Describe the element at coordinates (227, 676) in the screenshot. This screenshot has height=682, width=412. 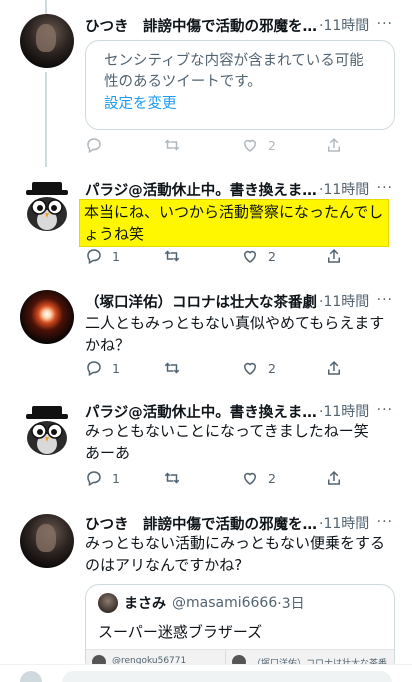
I see `reply-input` at that location.